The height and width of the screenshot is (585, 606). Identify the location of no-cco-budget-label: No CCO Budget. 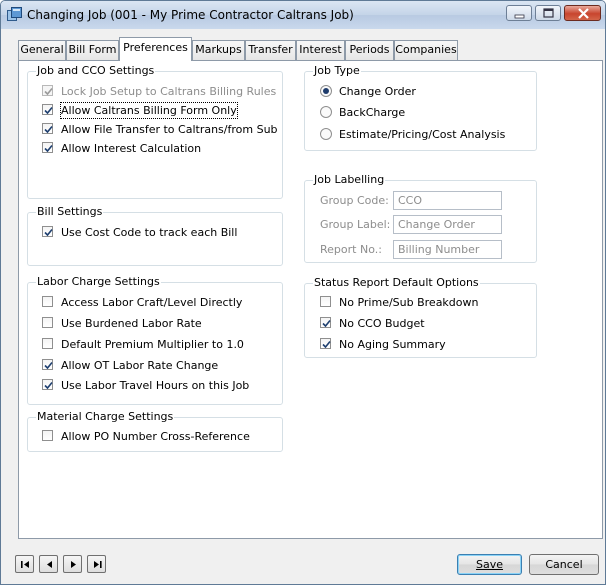
(382, 323).